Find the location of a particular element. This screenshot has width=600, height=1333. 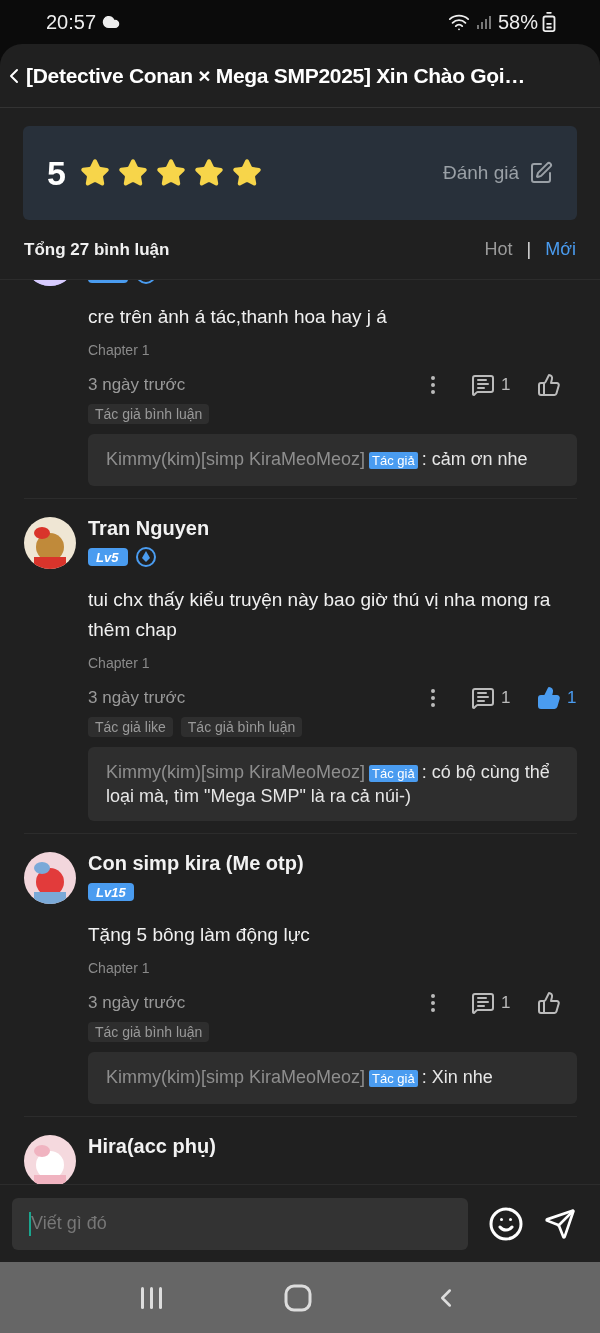

user-name: Con simp kira (Me otp) is located at coordinates (196, 864).